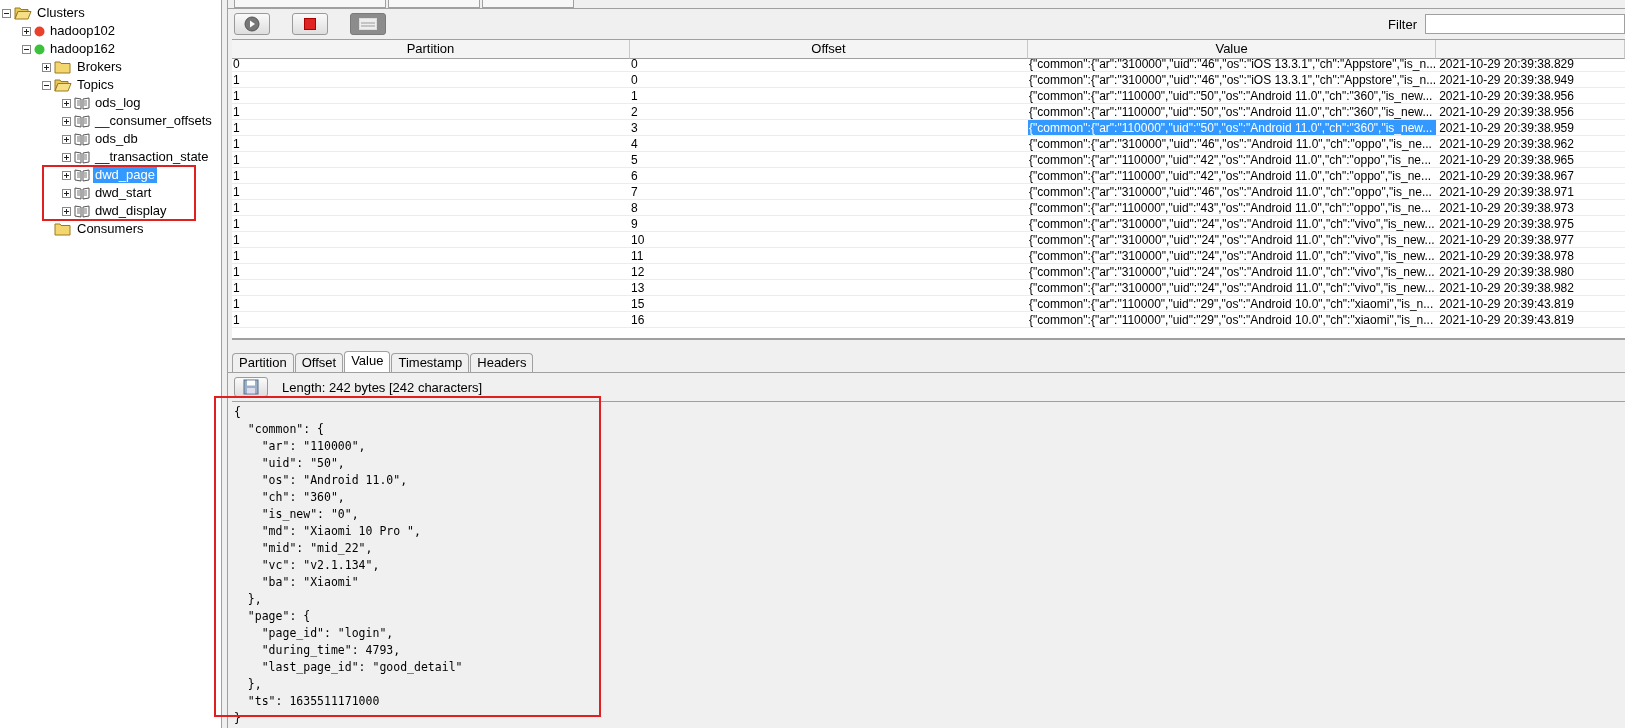  What do you see at coordinates (367, 361) in the screenshot?
I see `tab: Value` at bounding box center [367, 361].